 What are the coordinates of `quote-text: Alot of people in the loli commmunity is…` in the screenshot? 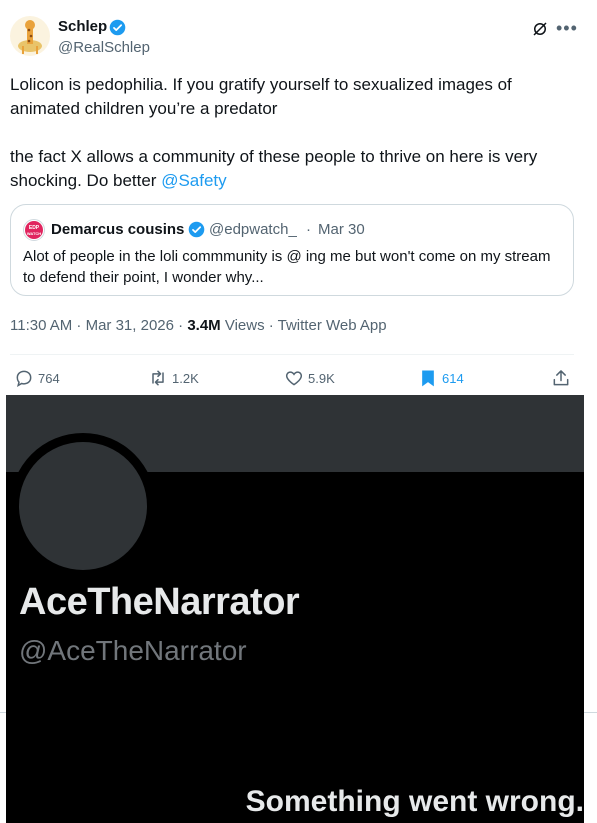 It's located at (287, 267).